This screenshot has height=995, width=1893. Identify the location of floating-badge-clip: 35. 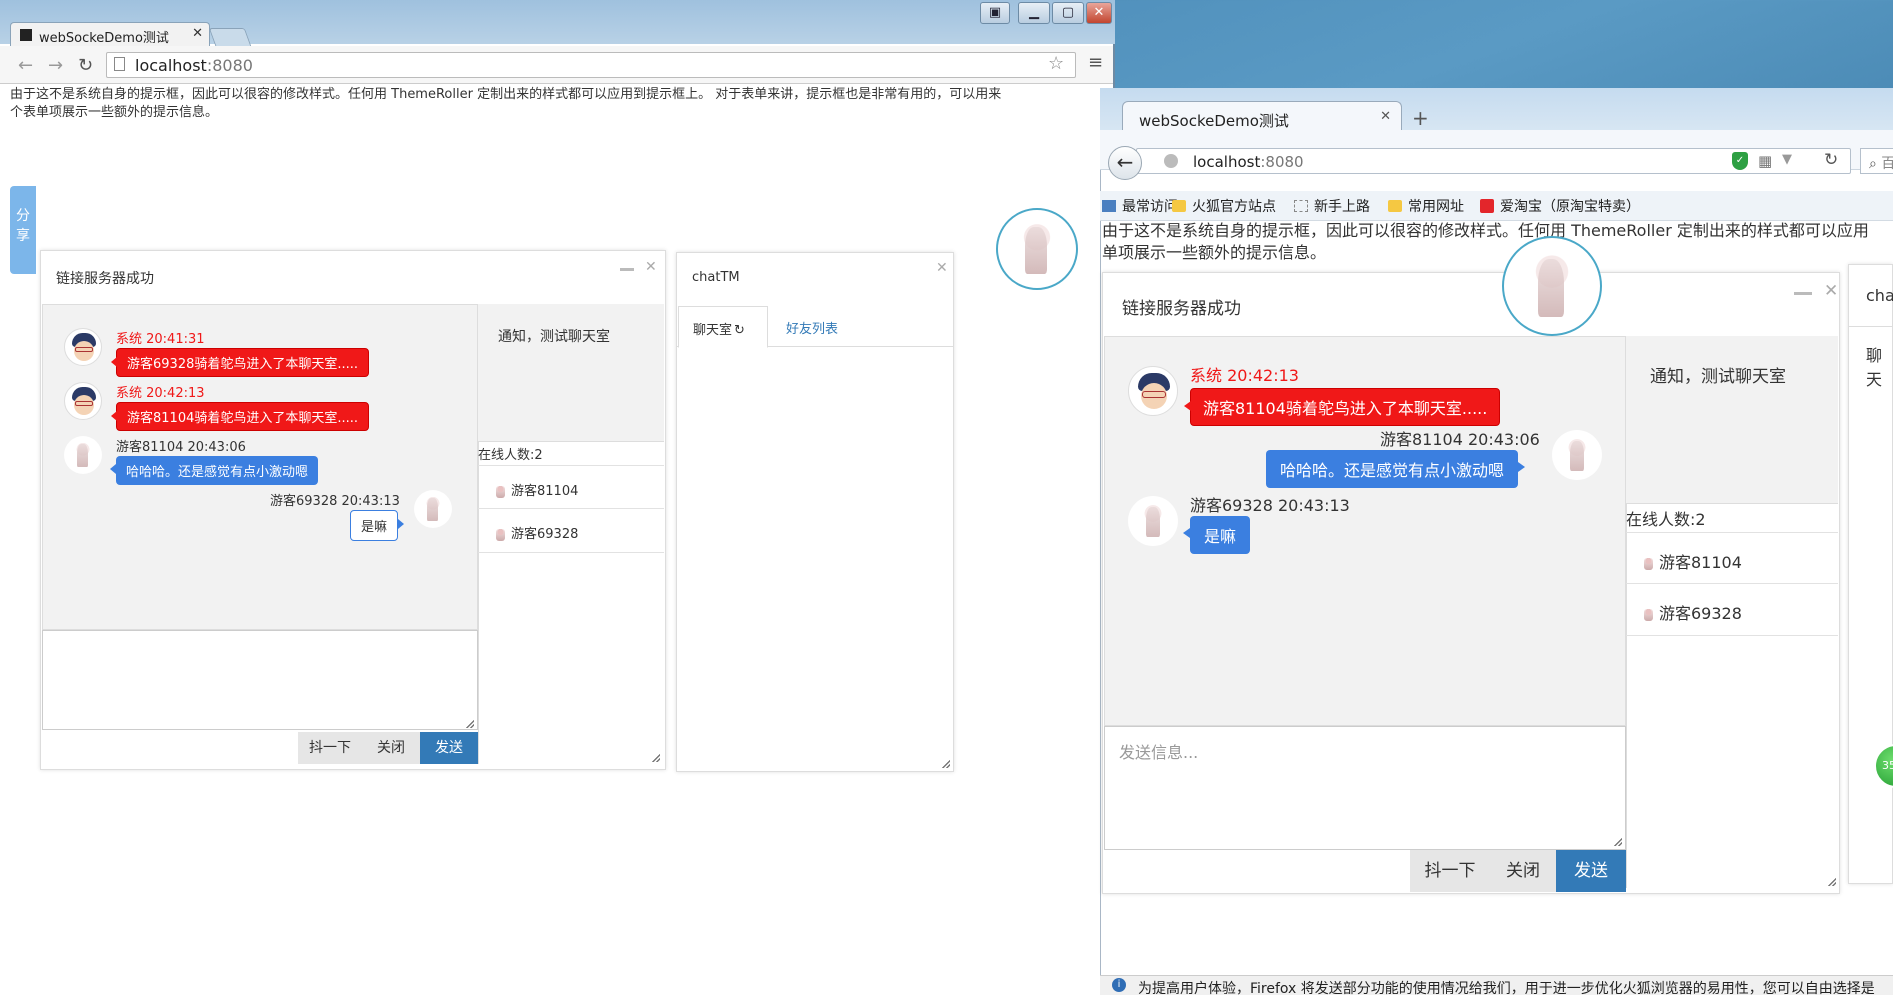
(1882, 766).